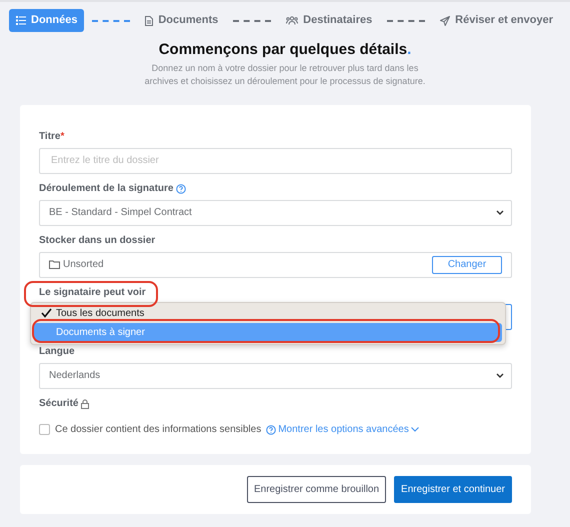  I want to click on language-select: Nederlands, so click(275, 375).